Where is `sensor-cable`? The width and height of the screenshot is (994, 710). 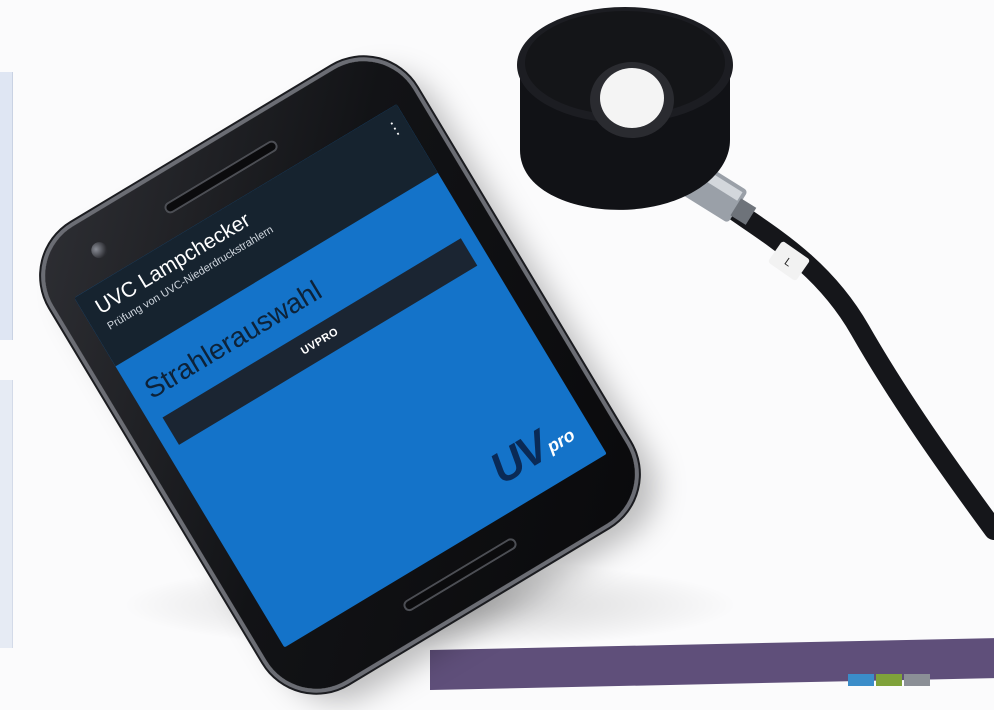 sensor-cable is located at coordinates (852, 365).